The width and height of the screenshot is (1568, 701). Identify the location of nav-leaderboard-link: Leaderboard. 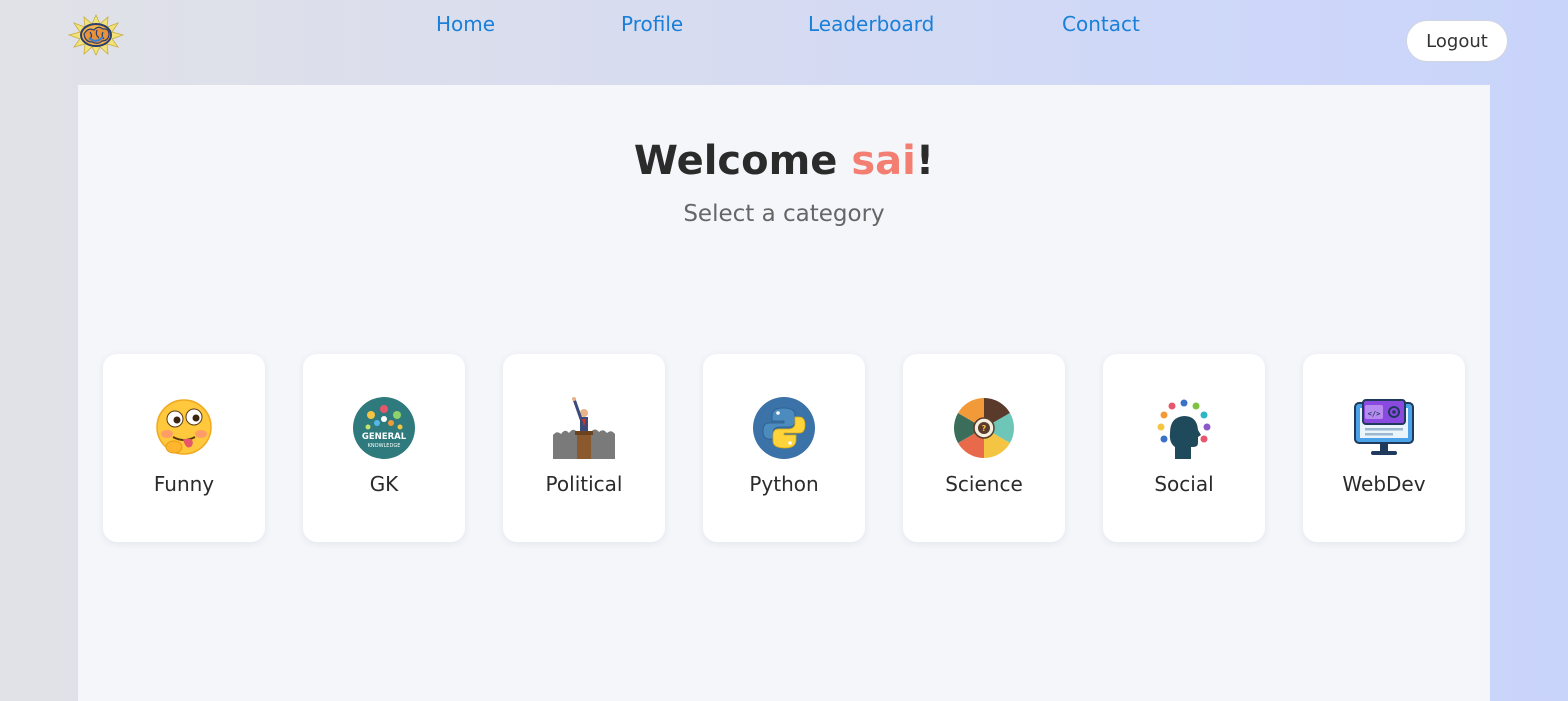
(871, 24).